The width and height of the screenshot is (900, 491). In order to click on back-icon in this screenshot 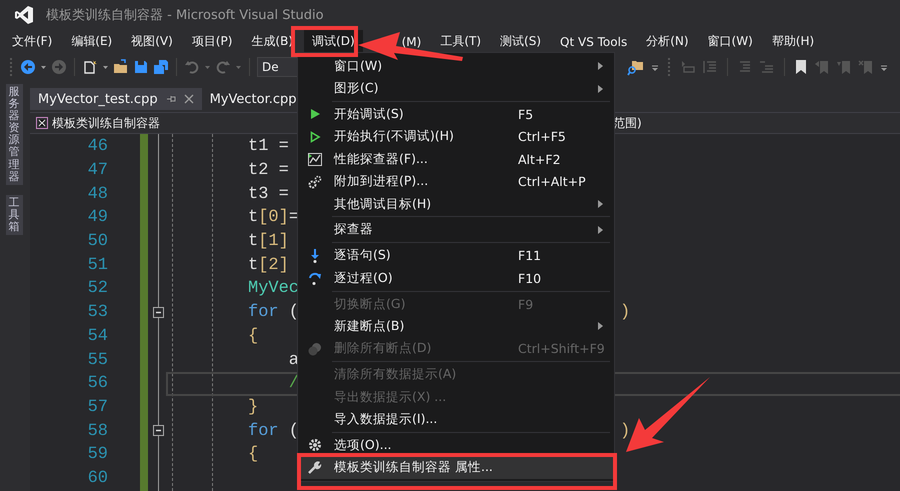, I will do `click(28, 66)`.